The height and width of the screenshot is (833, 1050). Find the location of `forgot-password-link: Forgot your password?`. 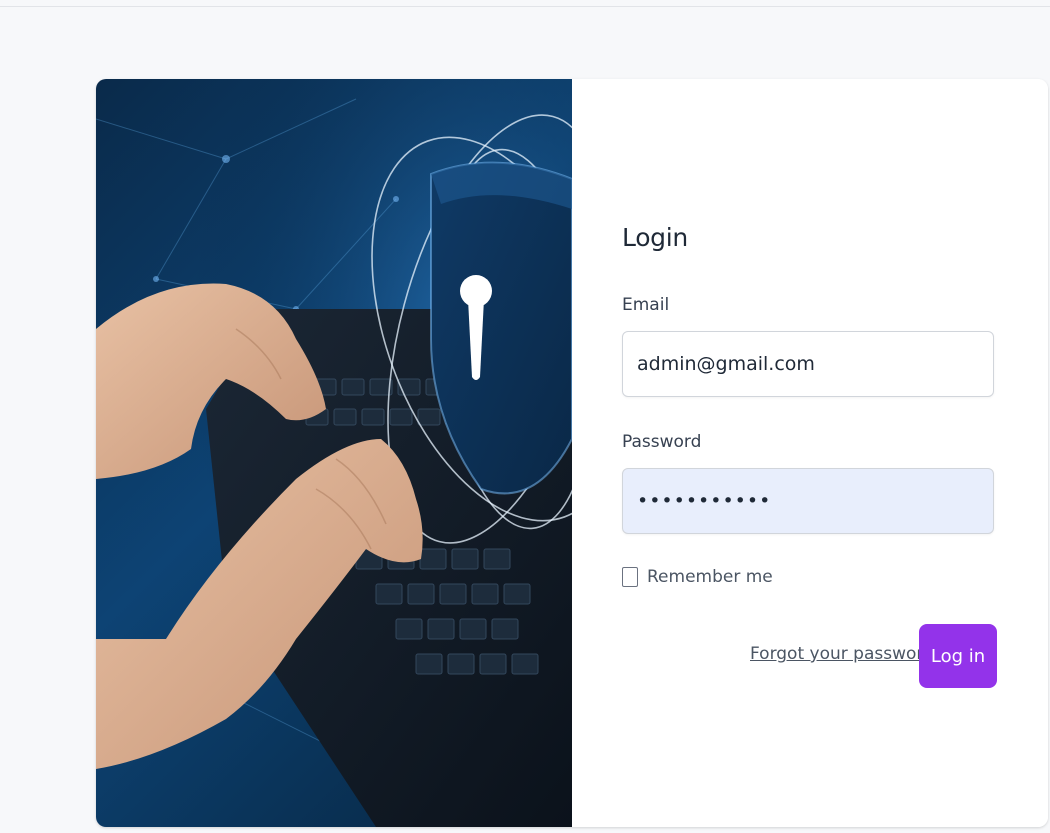

forgot-password-link: Forgot your password? is located at coordinates (846, 654).